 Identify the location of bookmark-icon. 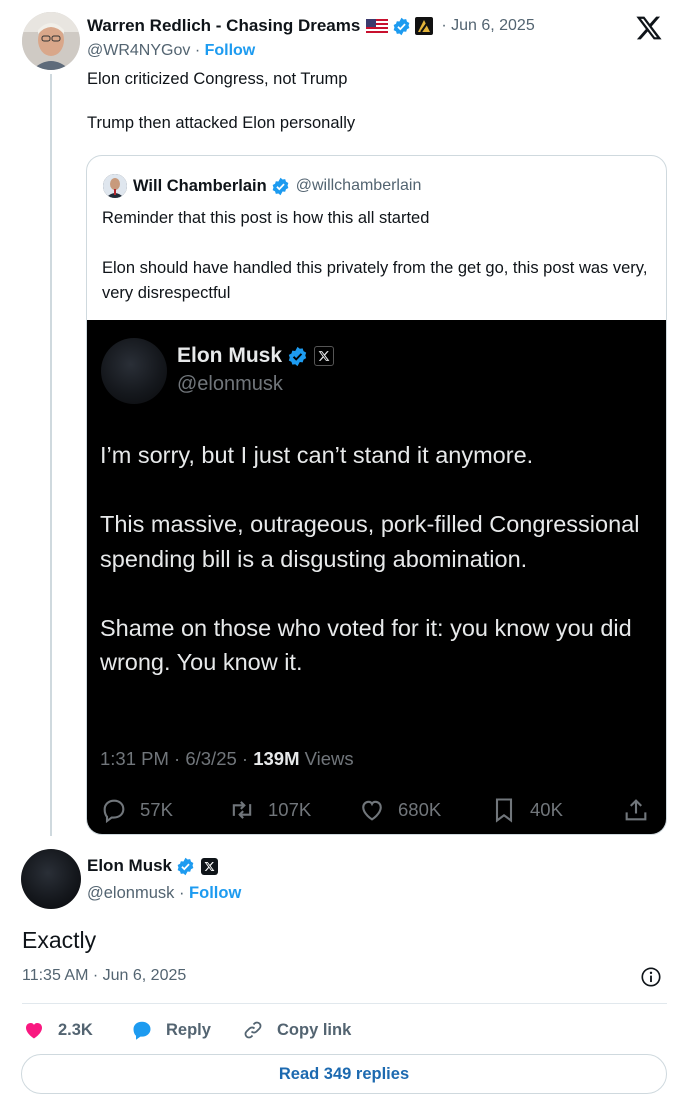
(504, 810).